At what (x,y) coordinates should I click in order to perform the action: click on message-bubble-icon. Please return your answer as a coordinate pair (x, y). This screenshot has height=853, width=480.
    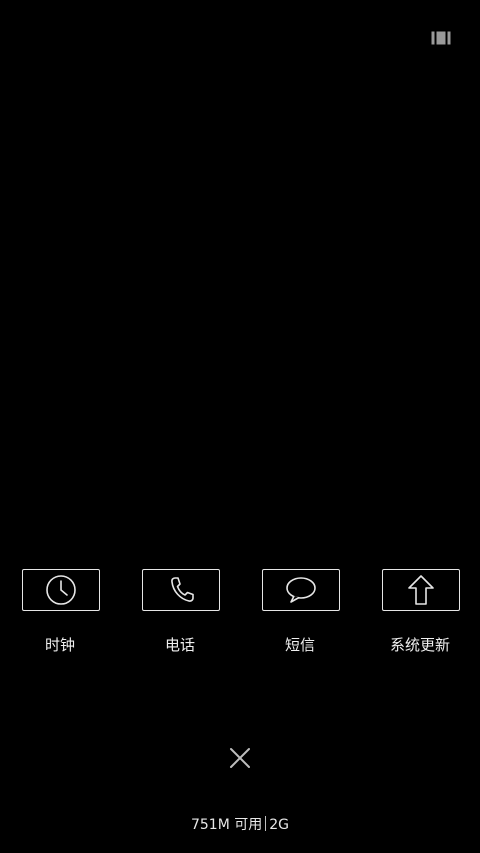
    Looking at the image, I should click on (301, 590).